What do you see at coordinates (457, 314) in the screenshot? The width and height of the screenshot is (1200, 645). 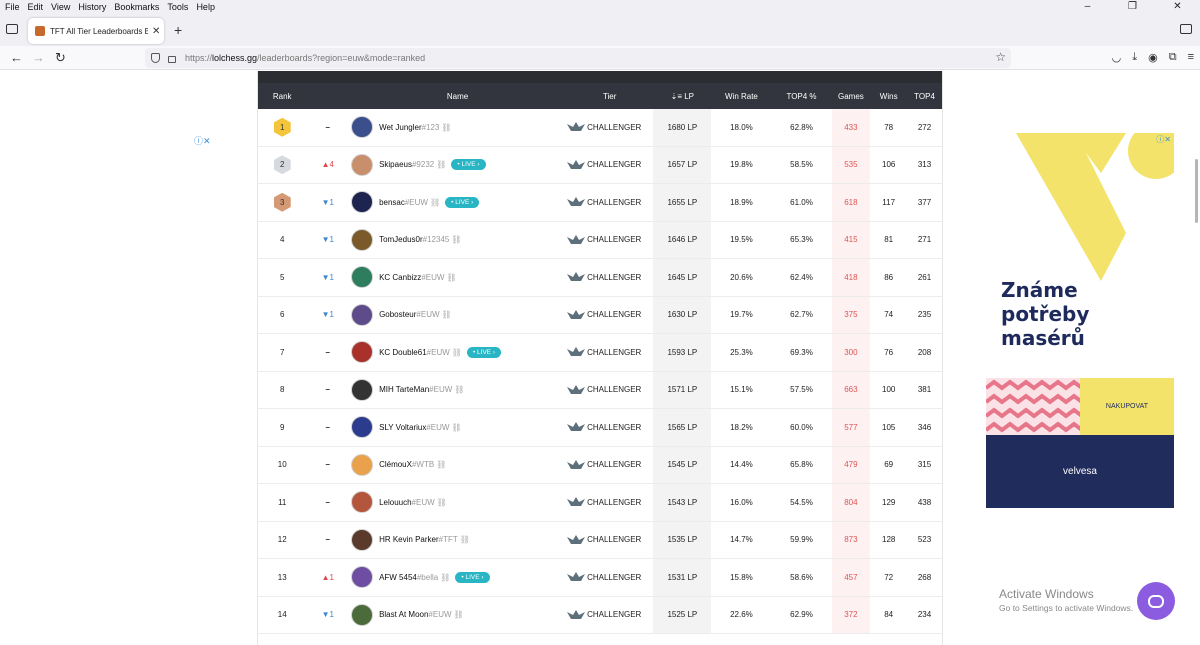 I see `player-cell: Gobosteur #EUW ⛓` at bounding box center [457, 314].